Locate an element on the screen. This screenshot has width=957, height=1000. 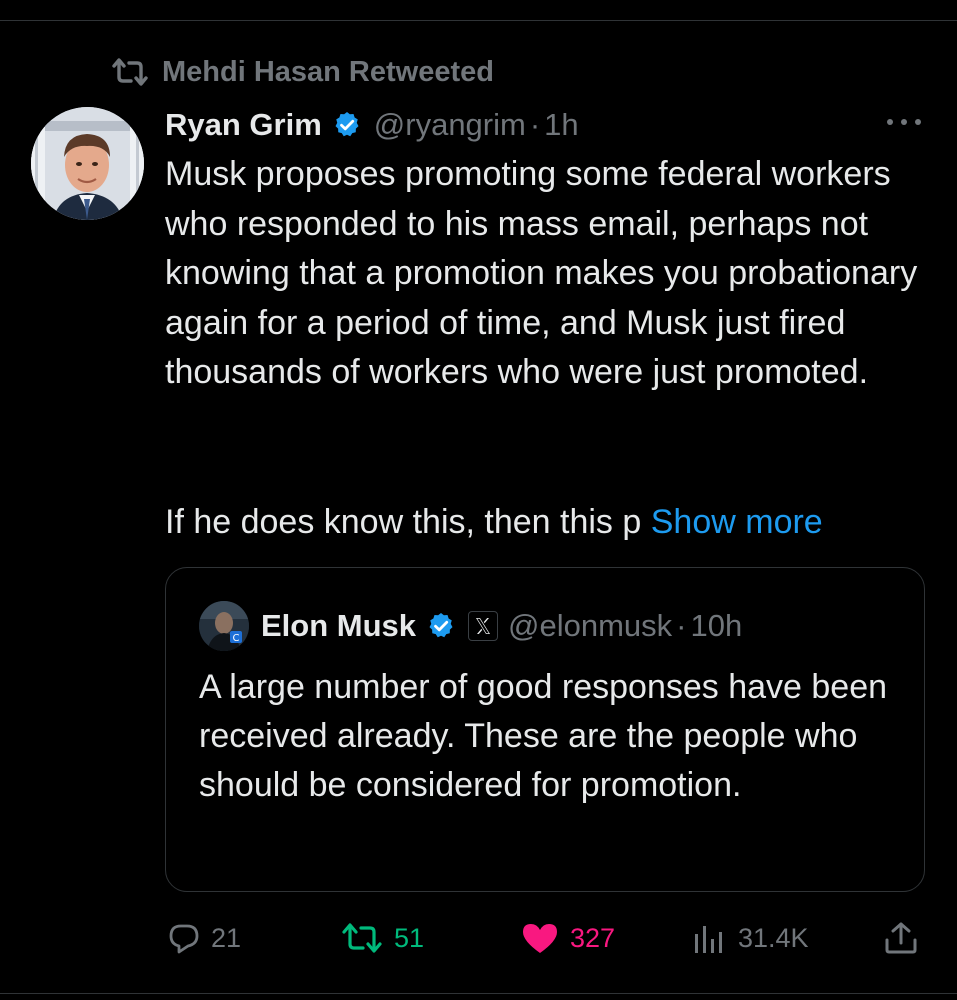
verified-badge-icon is located at coordinates (347, 125).